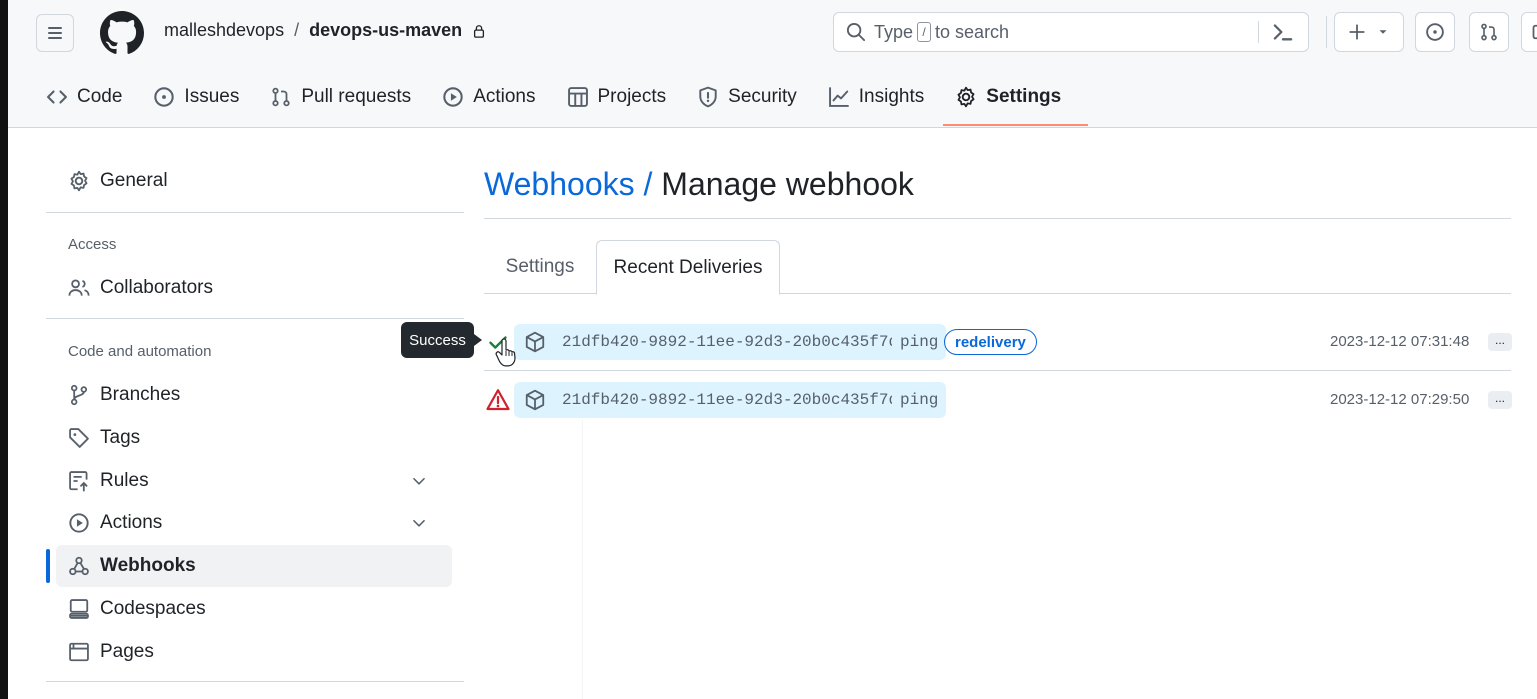 The height and width of the screenshot is (699, 1537). Describe the element at coordinates (1529, 32) in the screenshot. I see `inbox-button` at that location.